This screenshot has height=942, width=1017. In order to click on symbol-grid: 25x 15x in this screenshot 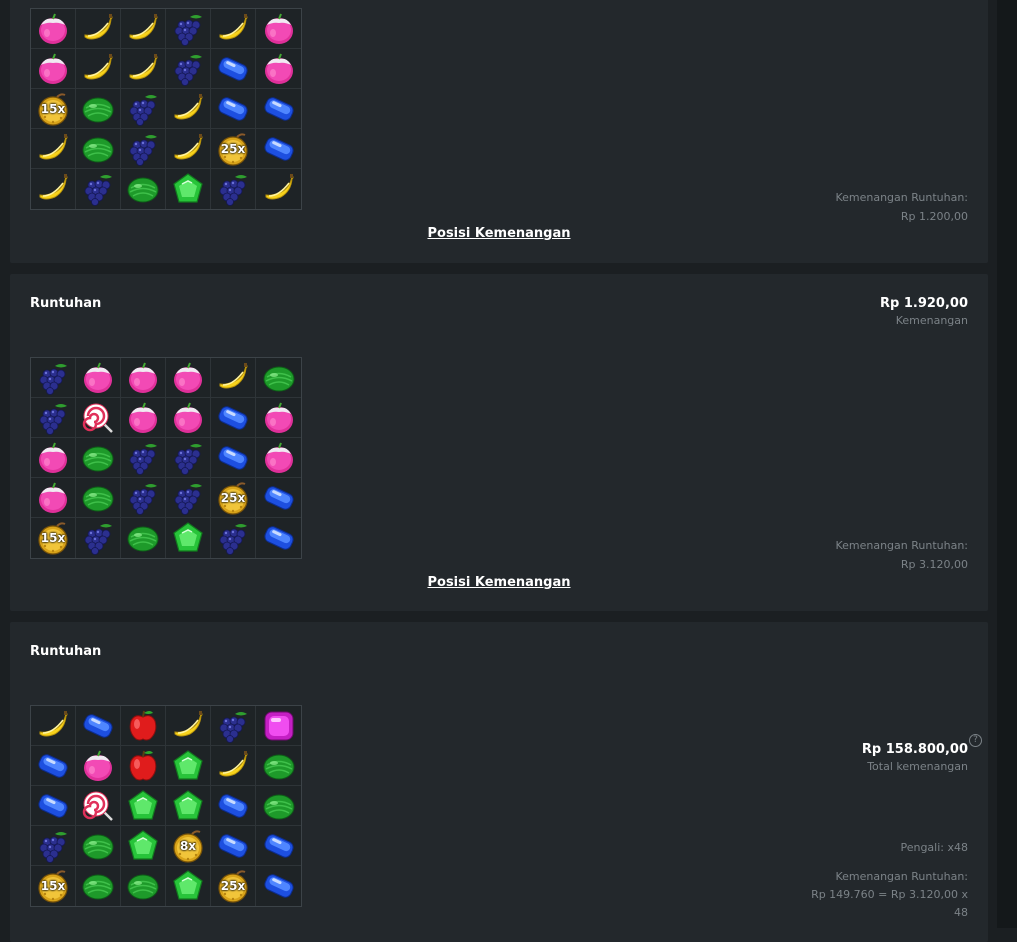, I will do `click(166, 458)`.